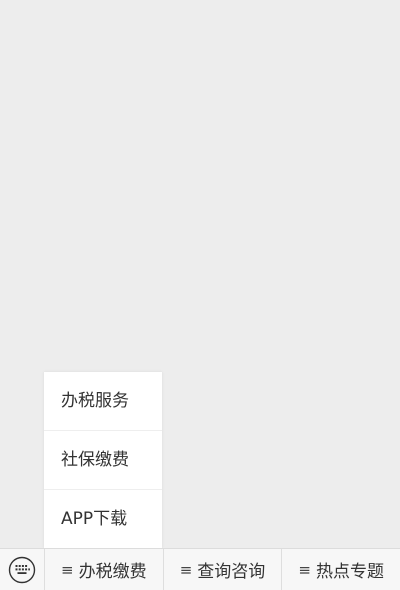  What do you see at coordinates (103, 401) in the screenshot?
I see `submenu-item-tax-service: 办税服务` at bounding box center [103, 401].